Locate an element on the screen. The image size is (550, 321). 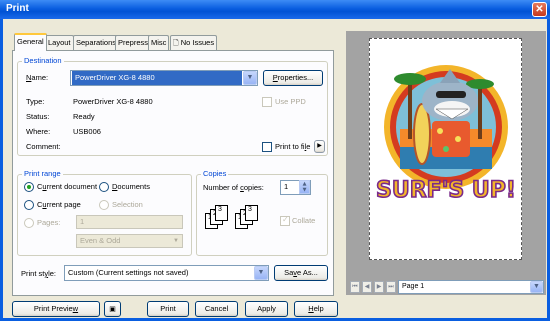
tab-no-issues: 🗋 No Issues is located at coordinates (194, 42).